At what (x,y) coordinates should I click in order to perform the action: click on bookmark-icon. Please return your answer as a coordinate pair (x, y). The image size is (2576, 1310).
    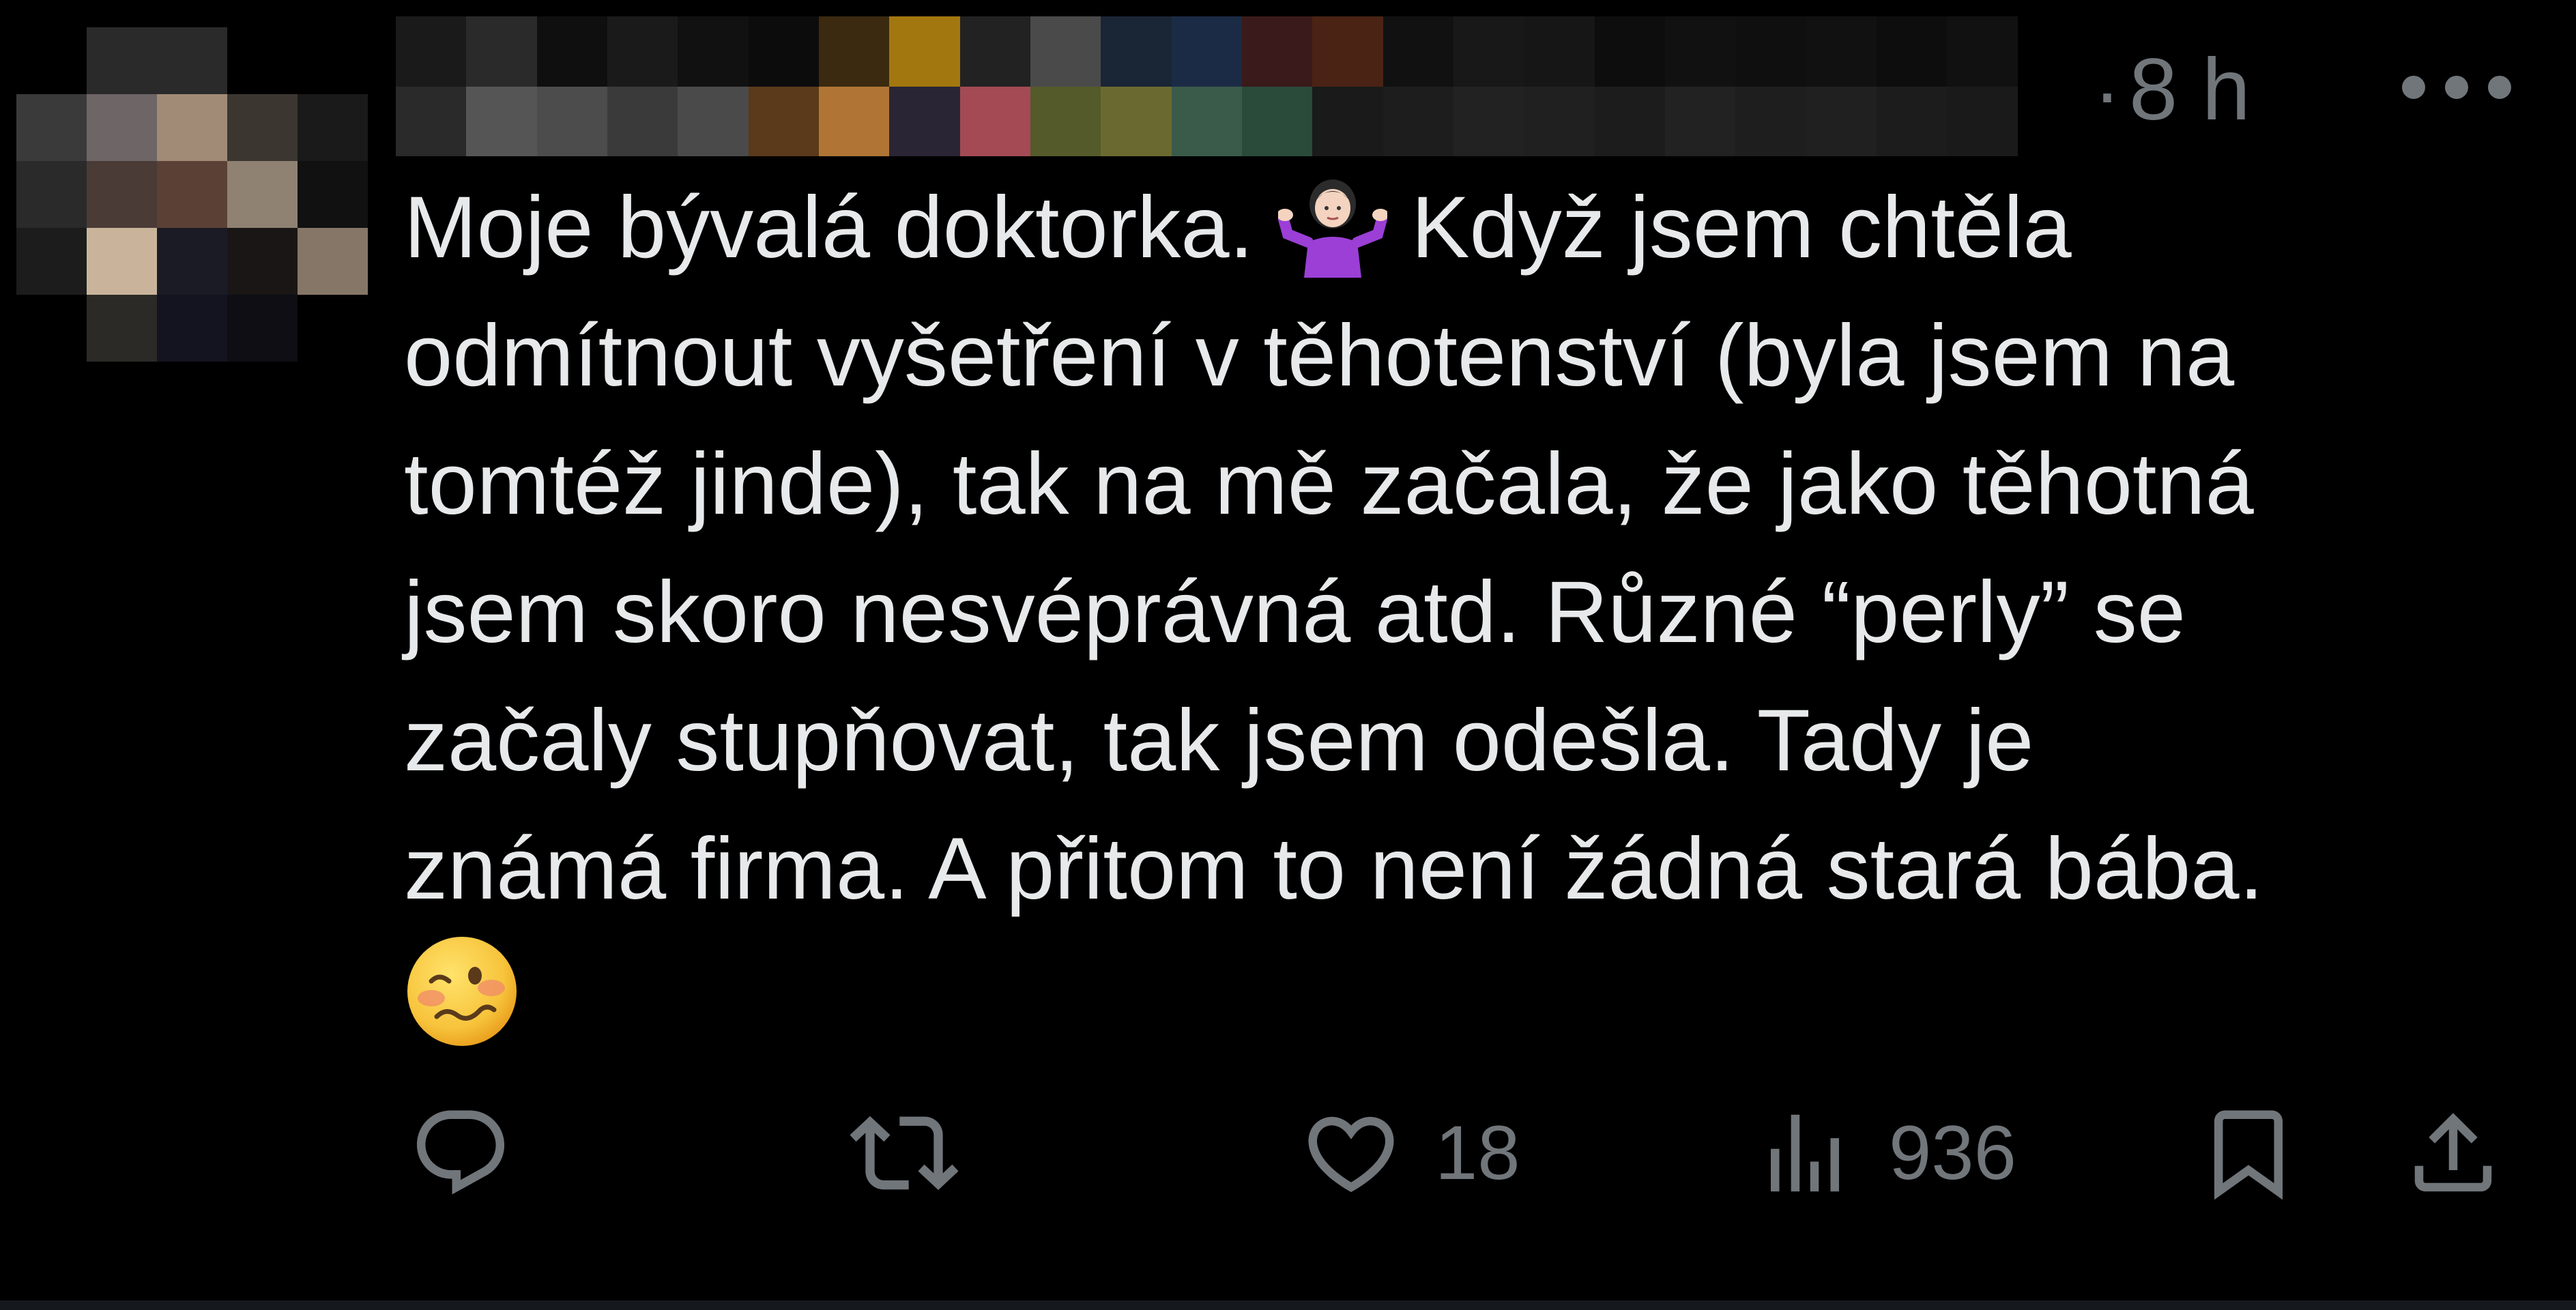
    Looking at the image, I should click on (2248, 1153).